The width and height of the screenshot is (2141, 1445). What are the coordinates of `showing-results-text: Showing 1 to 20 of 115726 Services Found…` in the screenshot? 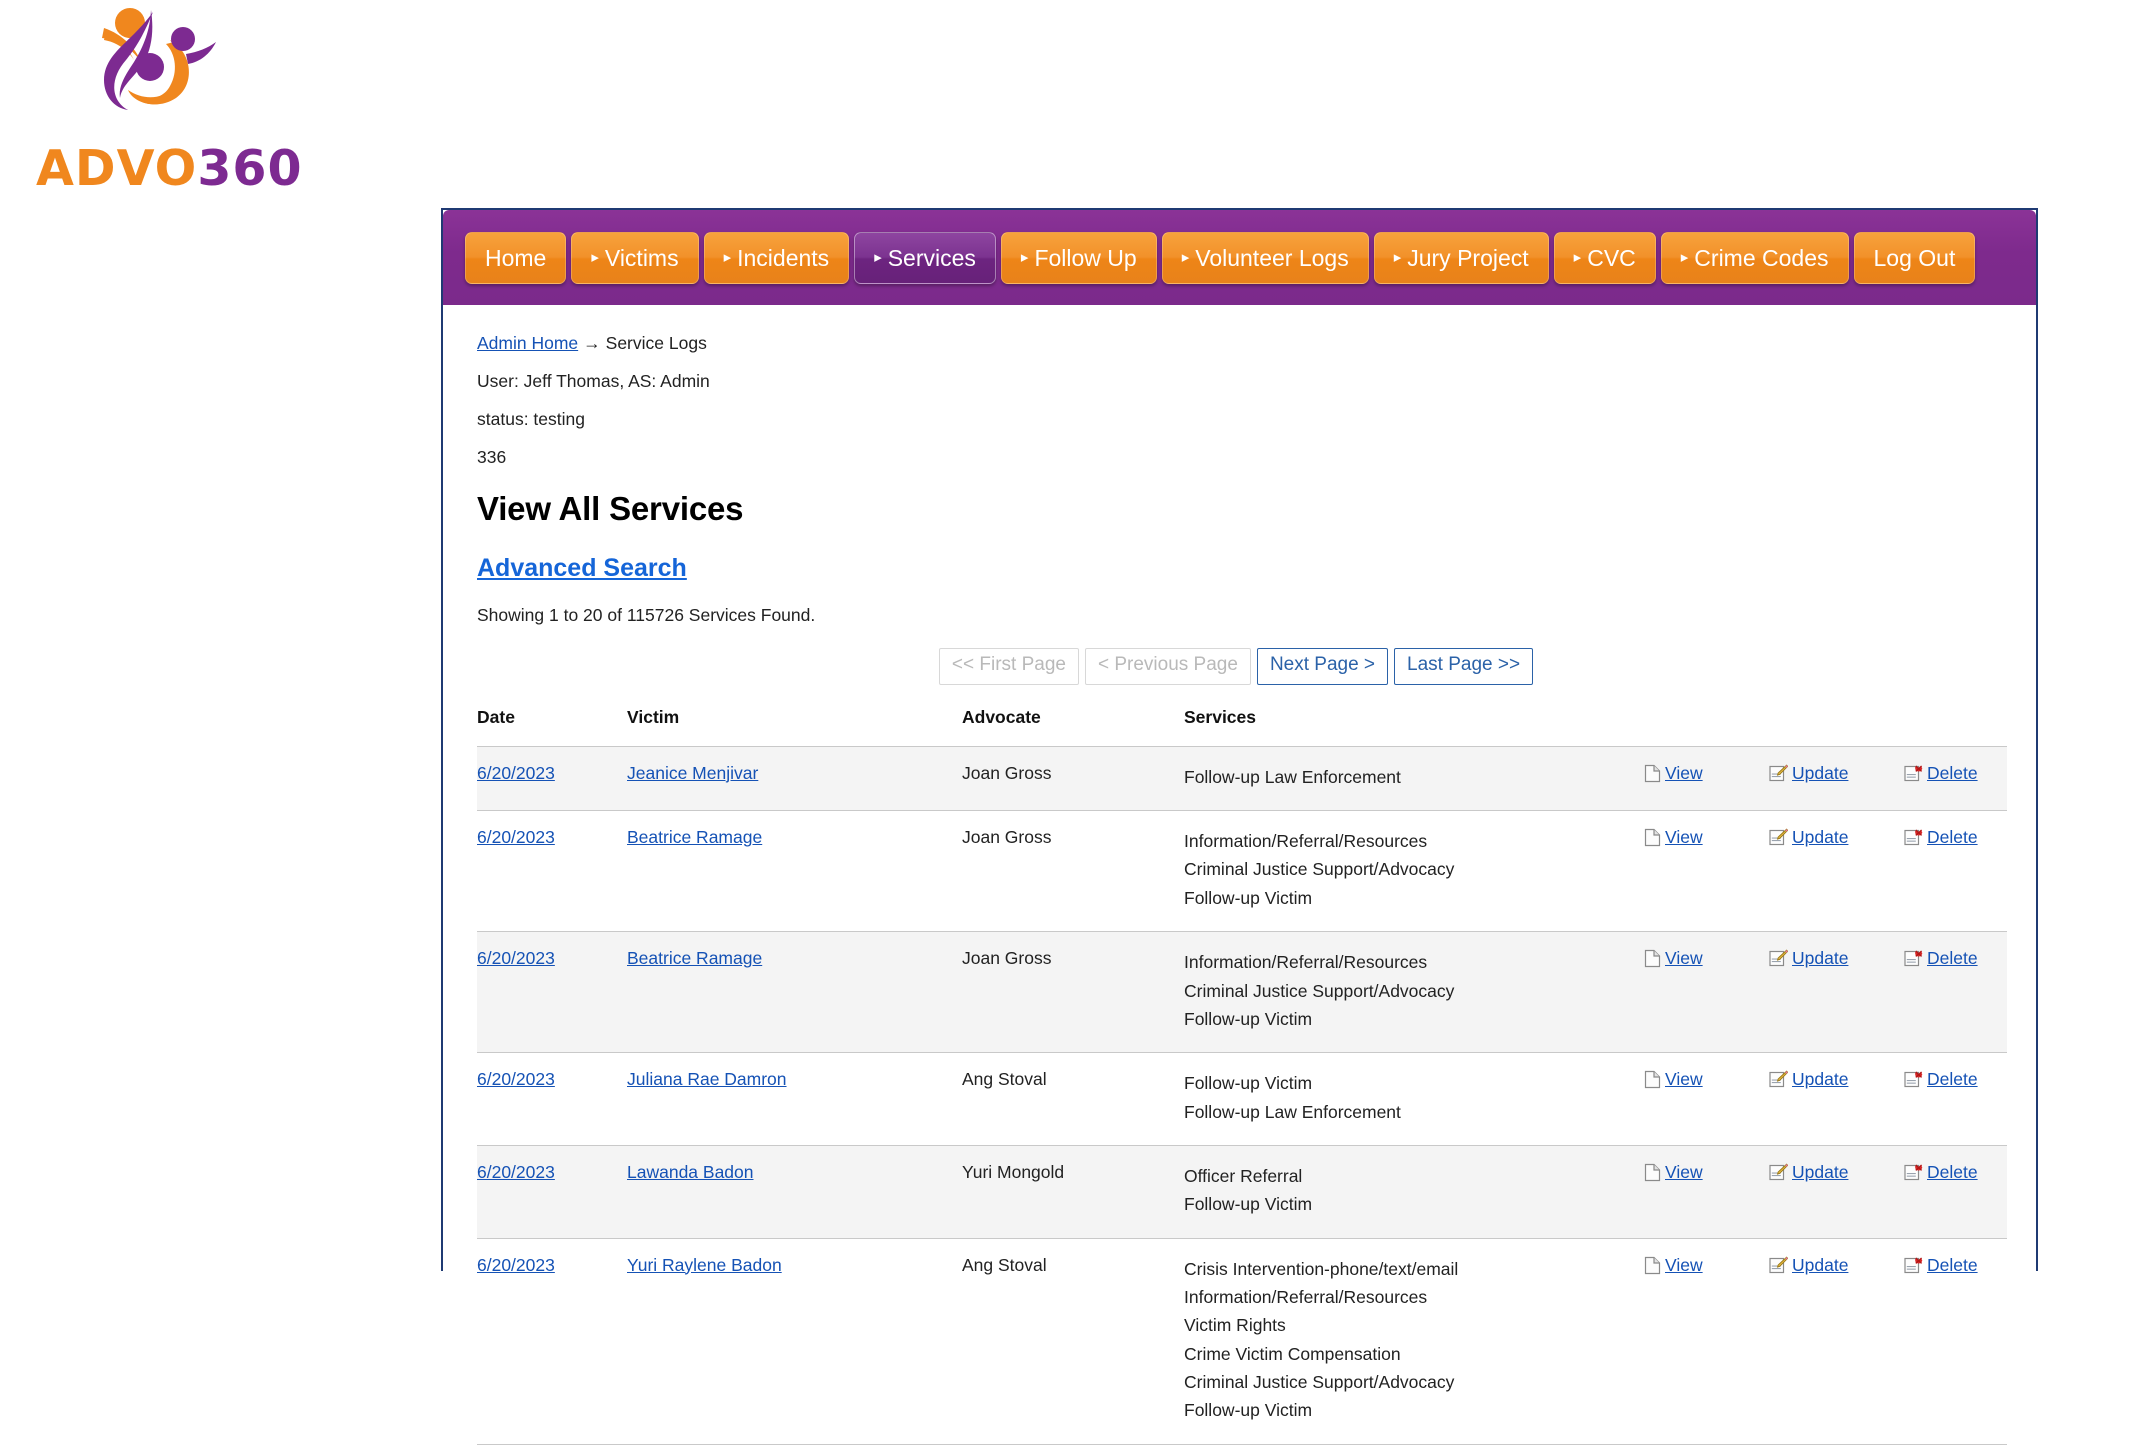 It's located at (646, 615).